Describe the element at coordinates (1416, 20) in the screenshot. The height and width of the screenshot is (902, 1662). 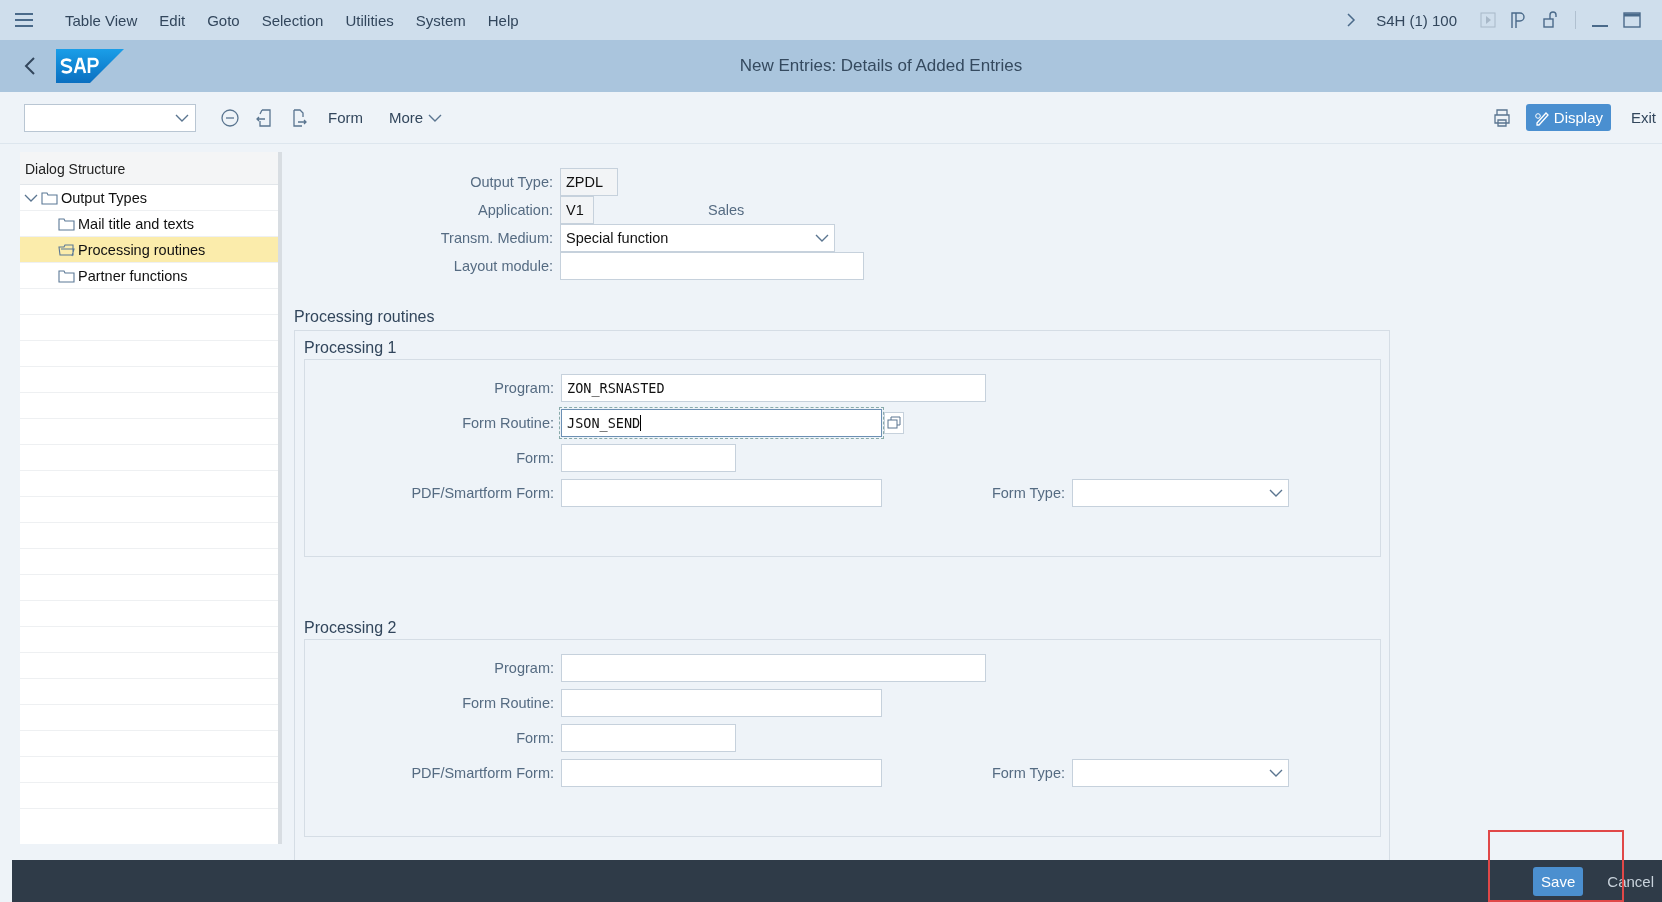
I see `system-info: S4H (1) 100` at that location.